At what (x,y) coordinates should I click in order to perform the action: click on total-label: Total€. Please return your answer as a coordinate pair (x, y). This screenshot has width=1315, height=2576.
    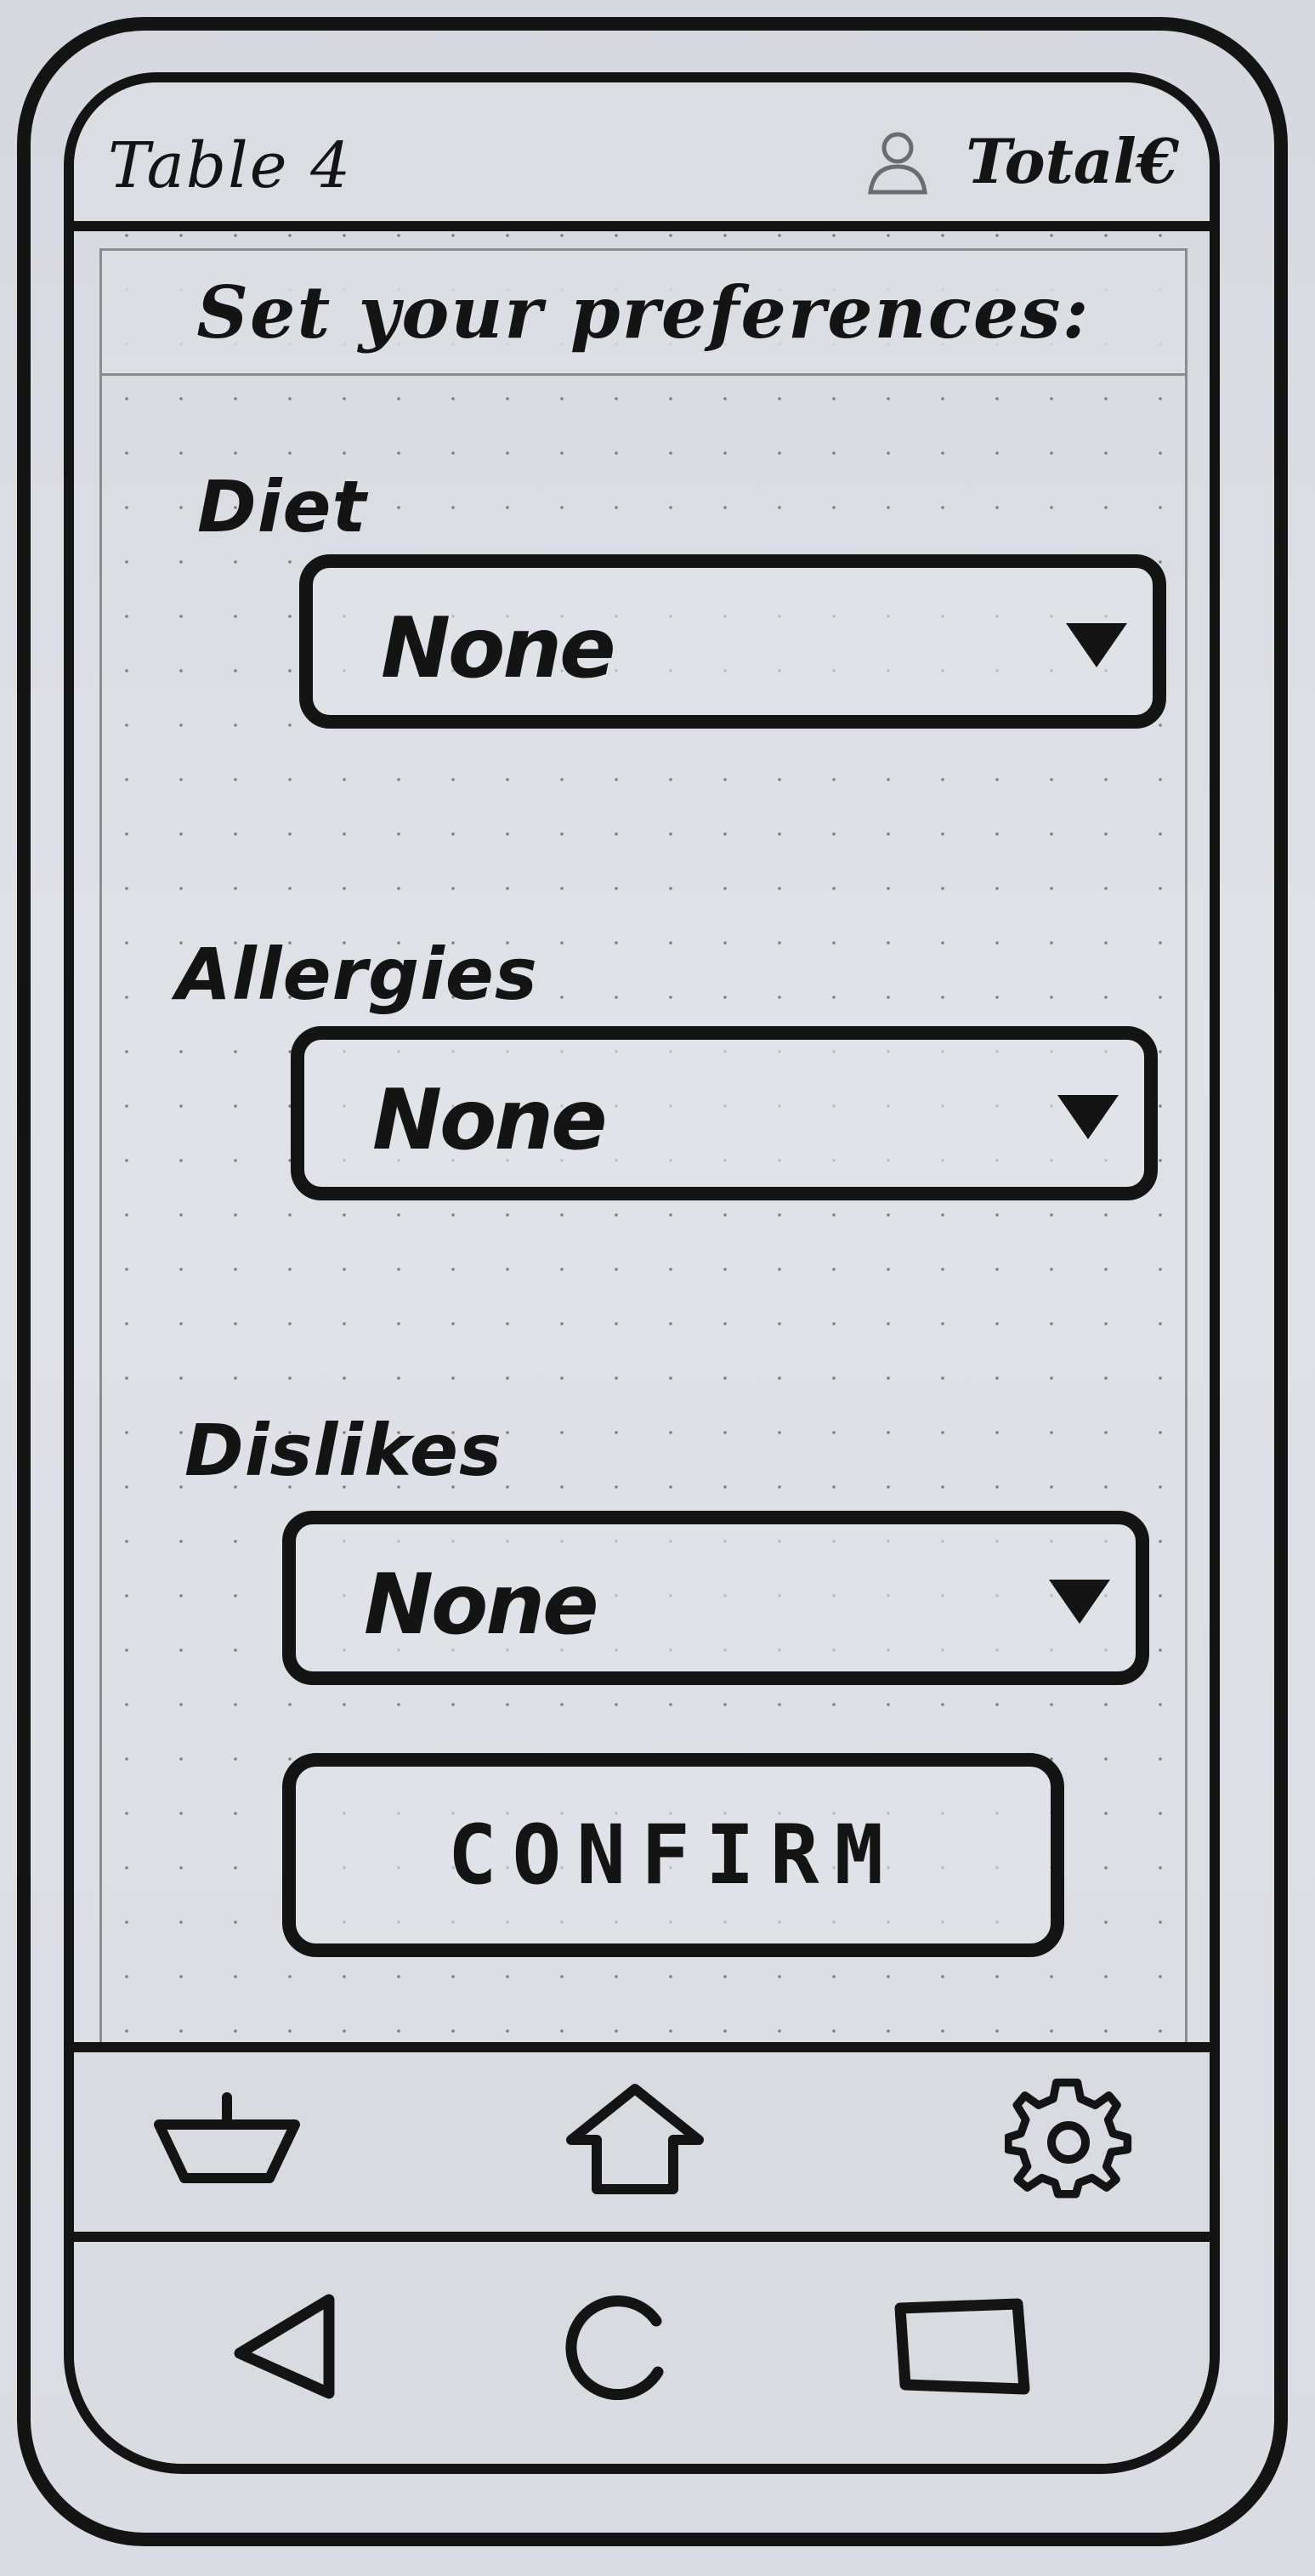
    Looking at the image, I should click on (1072, 161).